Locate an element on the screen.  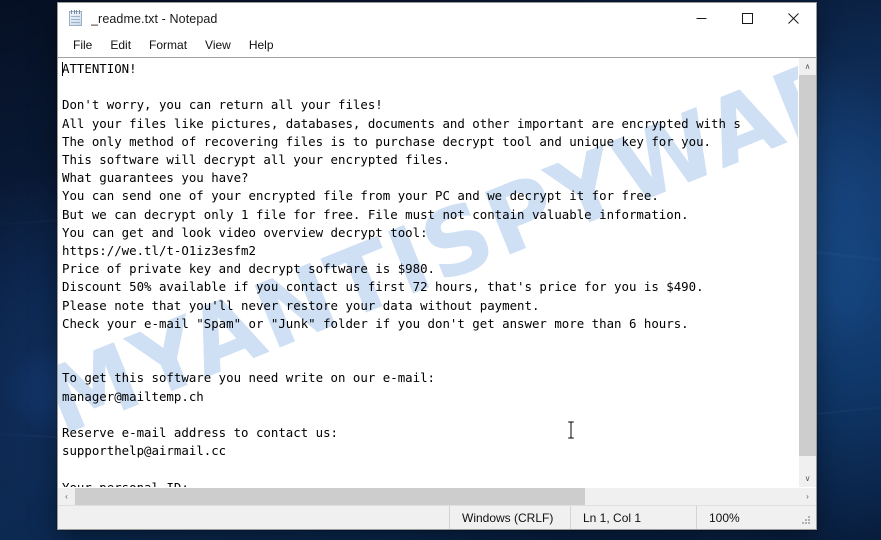
vertical-scrollbar: ∧ ∨ is located at coordinates (807, 272).